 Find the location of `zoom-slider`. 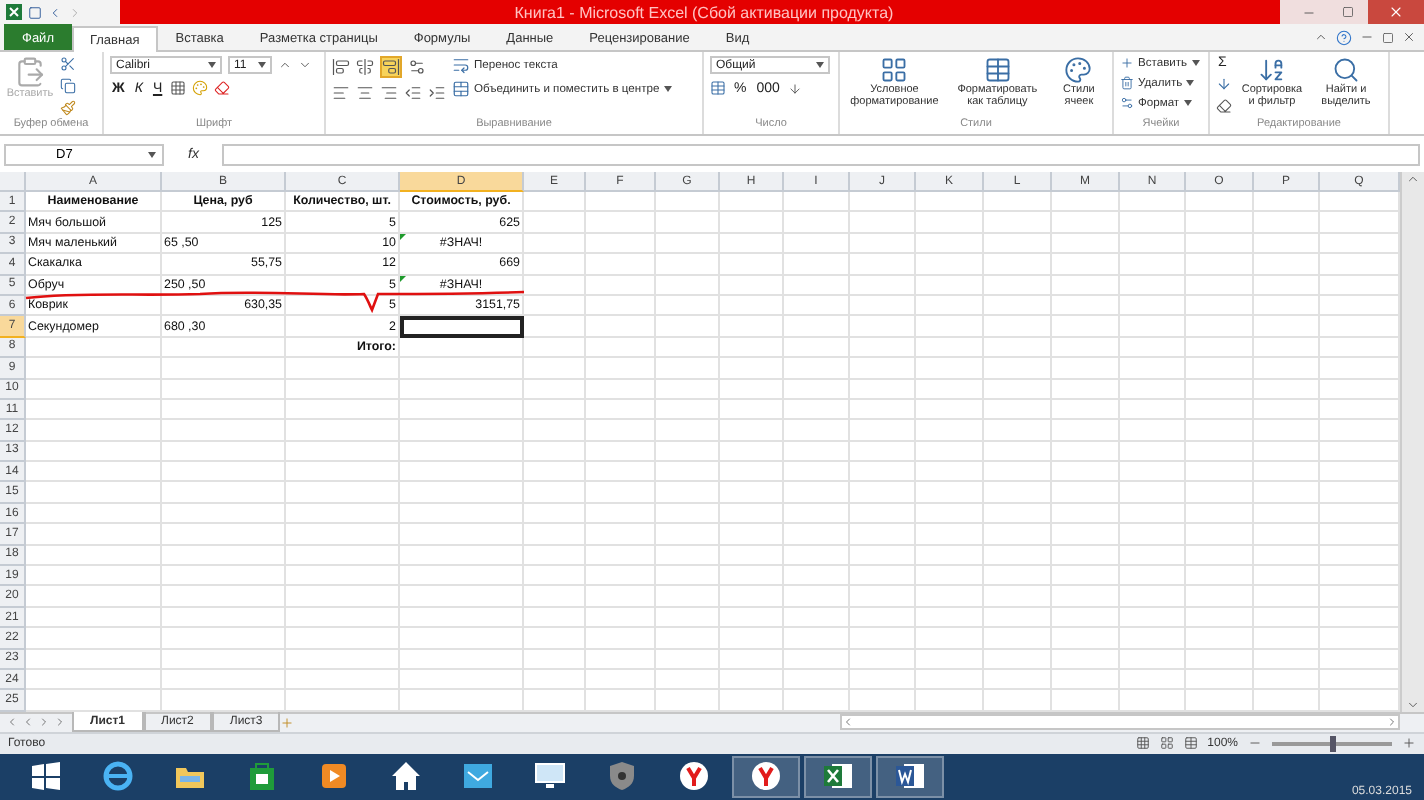

zoom-slider is located at coordinates (1332, 743).